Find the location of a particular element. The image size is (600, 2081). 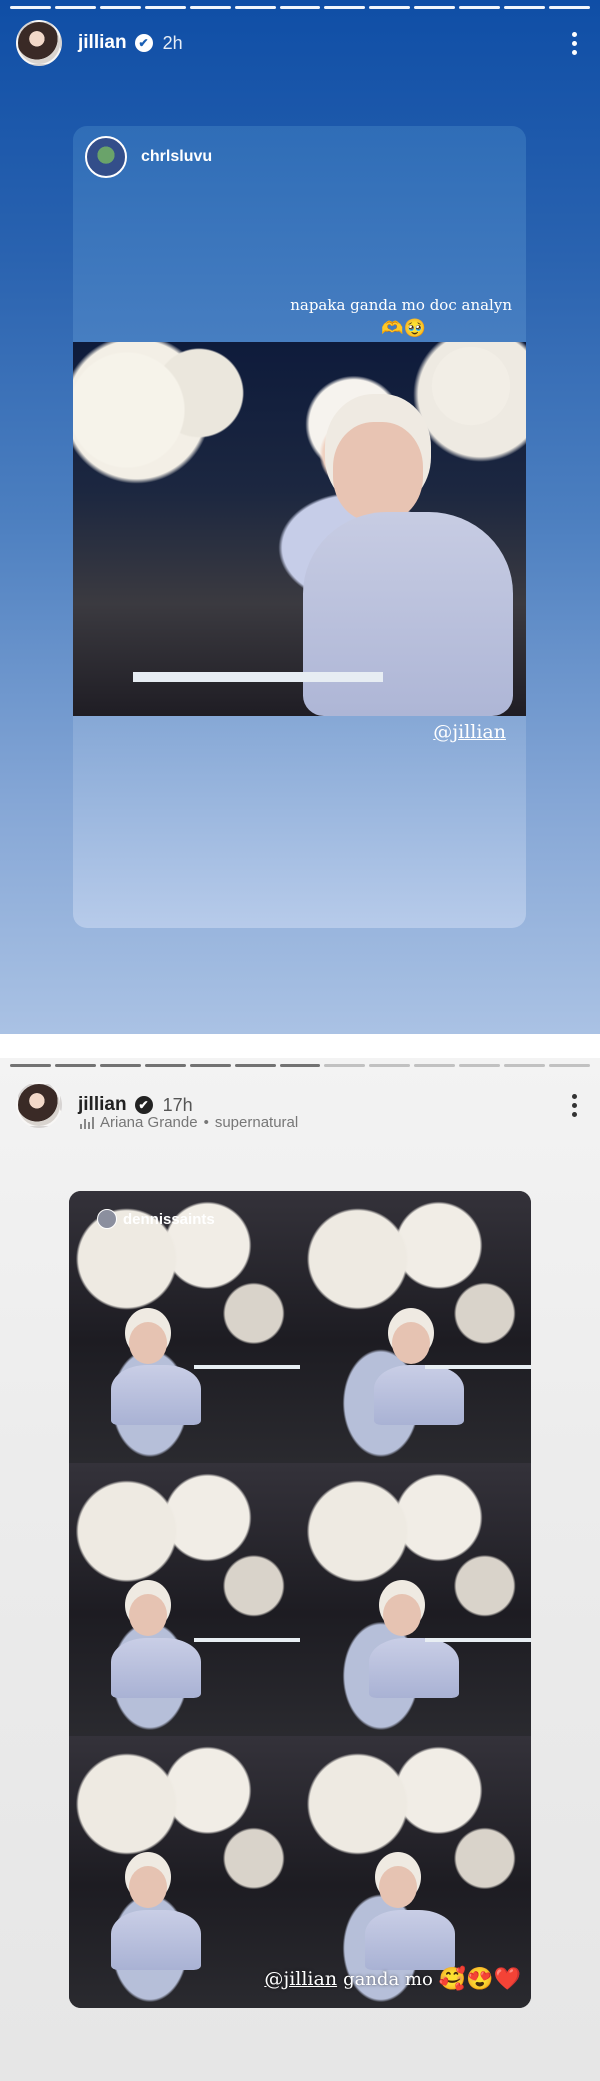

story-header: jillian ✔ 2h is located at coordinates (300, 43).